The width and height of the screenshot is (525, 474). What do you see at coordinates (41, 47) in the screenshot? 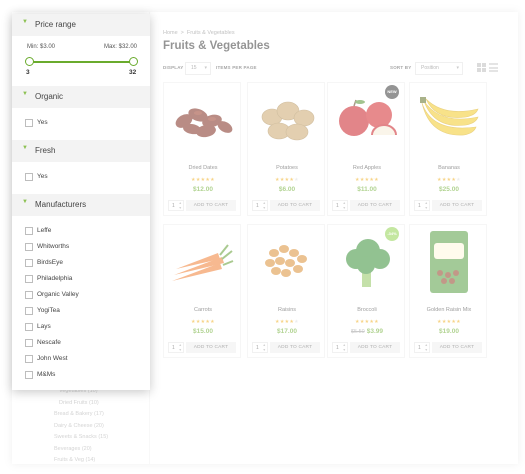
I see `price-min-label: Min: $3.00` at bounding box center [41, 47].